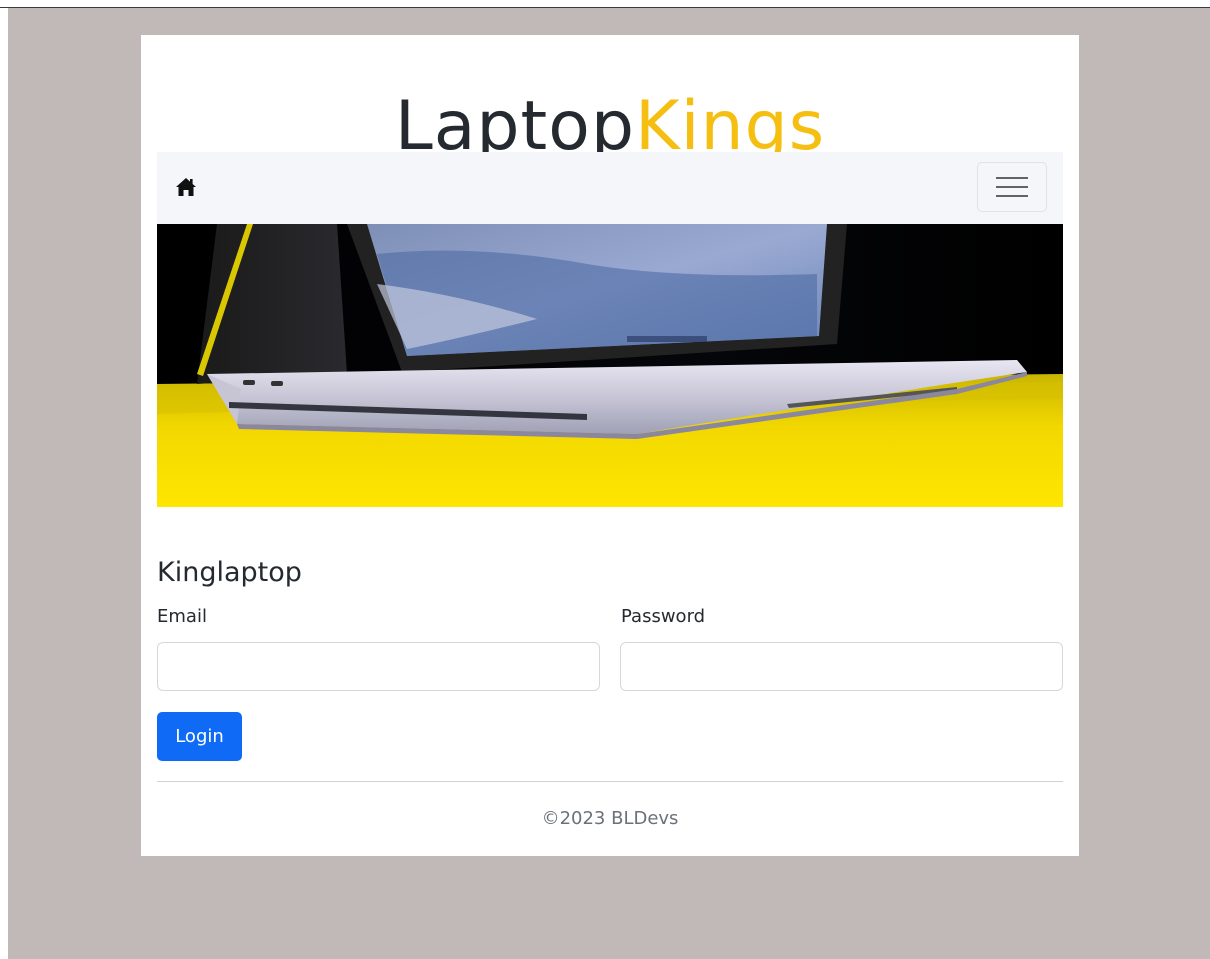 The width and height of the screenshot is (1210, 959). I want to click on email-field, so click(378, 666).